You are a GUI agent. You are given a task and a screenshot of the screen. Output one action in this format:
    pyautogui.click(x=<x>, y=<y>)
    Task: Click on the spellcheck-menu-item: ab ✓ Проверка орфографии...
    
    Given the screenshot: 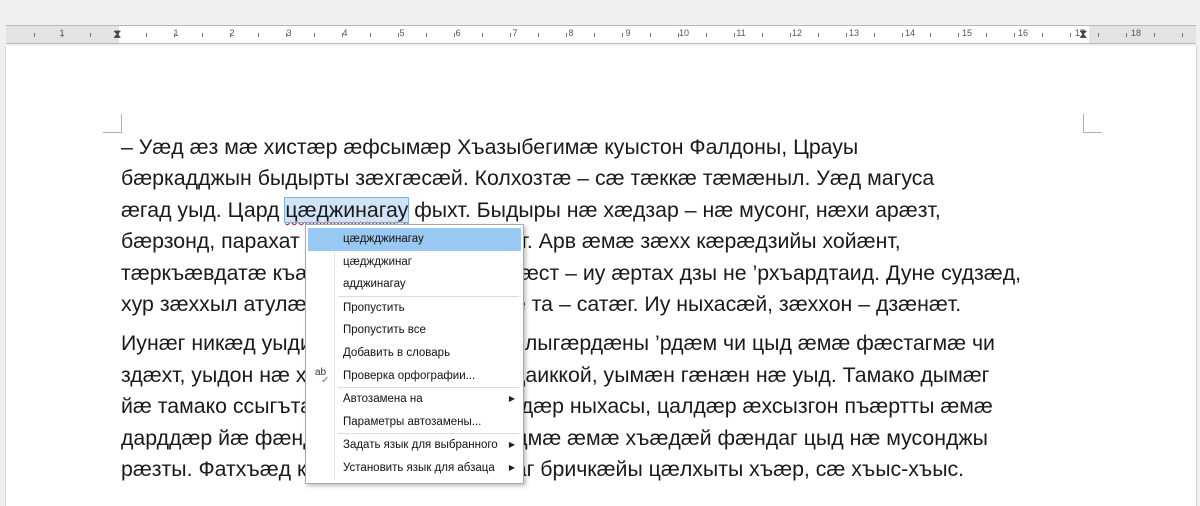 What is the action you would take?
    pyautogui.click(x=414, y=376)
    